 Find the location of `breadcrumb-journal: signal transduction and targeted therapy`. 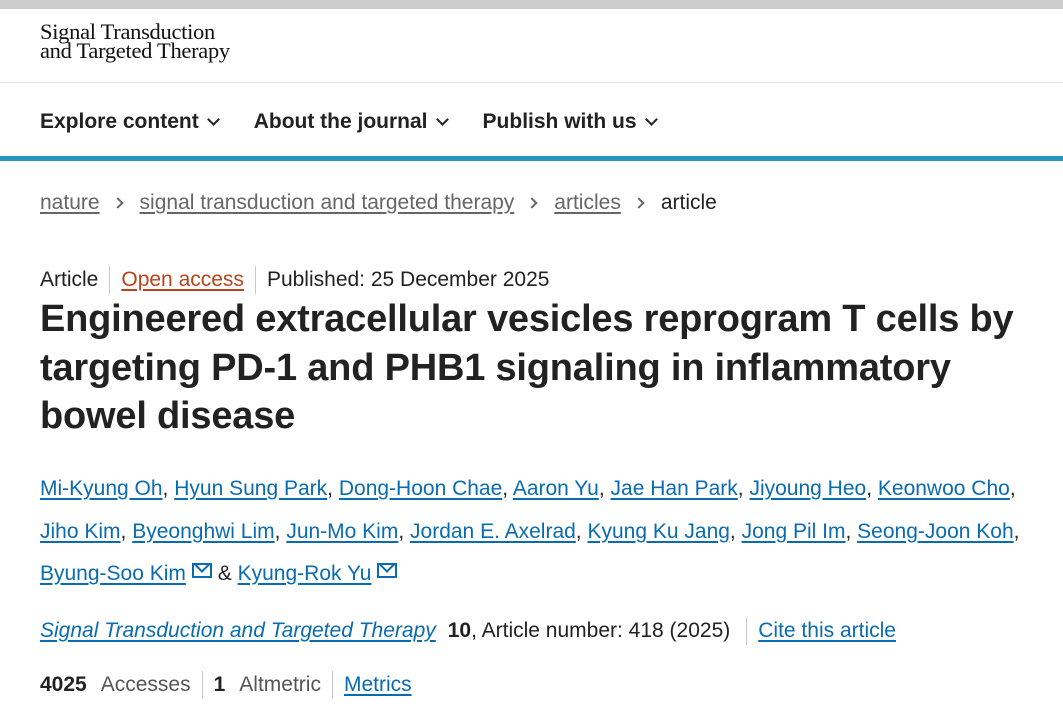

breadcrumb-journal: signal transduction and targeted therapy is located at coordinates (327, 203).